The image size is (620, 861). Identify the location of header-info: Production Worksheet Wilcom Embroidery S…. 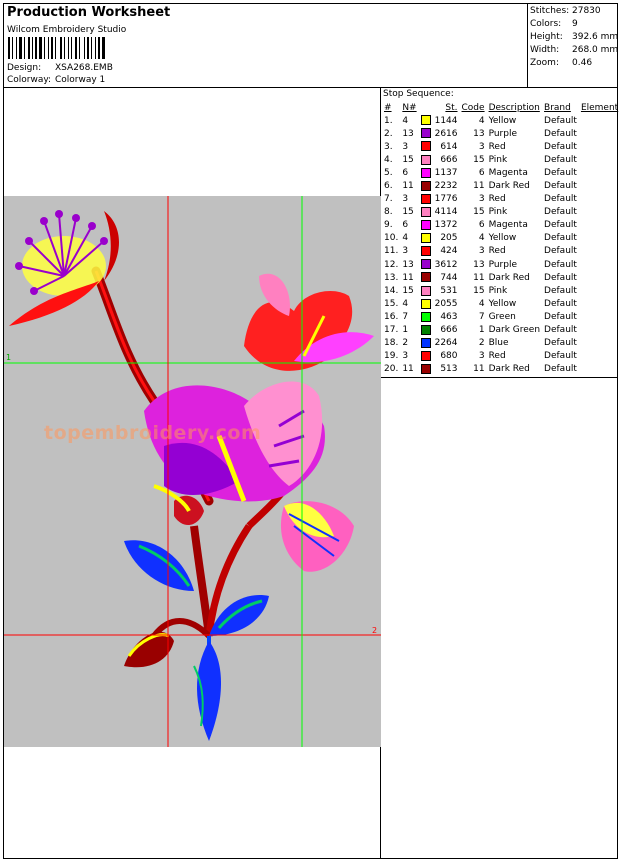
(266, 46).